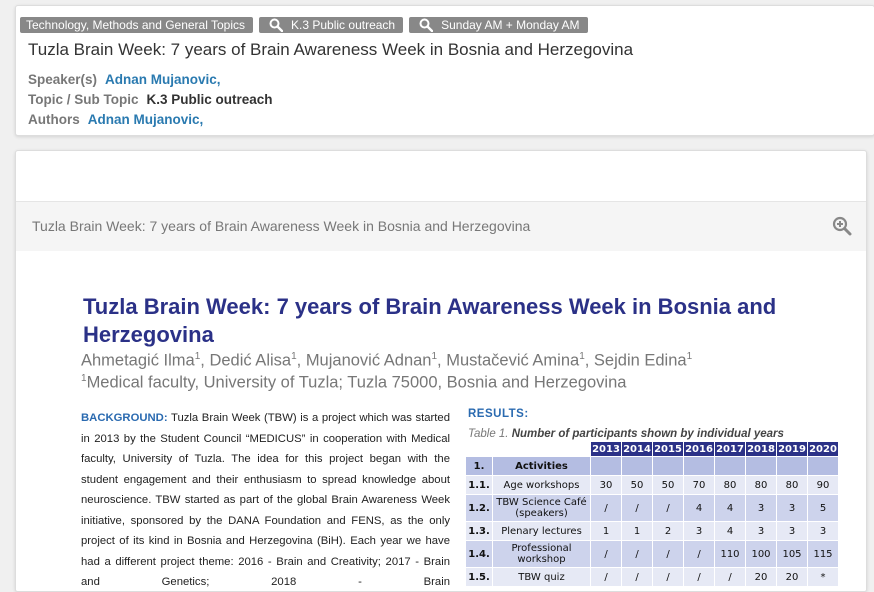 The image size is (874, 592). I want to click on year-header-cell: 2018, so click(761, 449).